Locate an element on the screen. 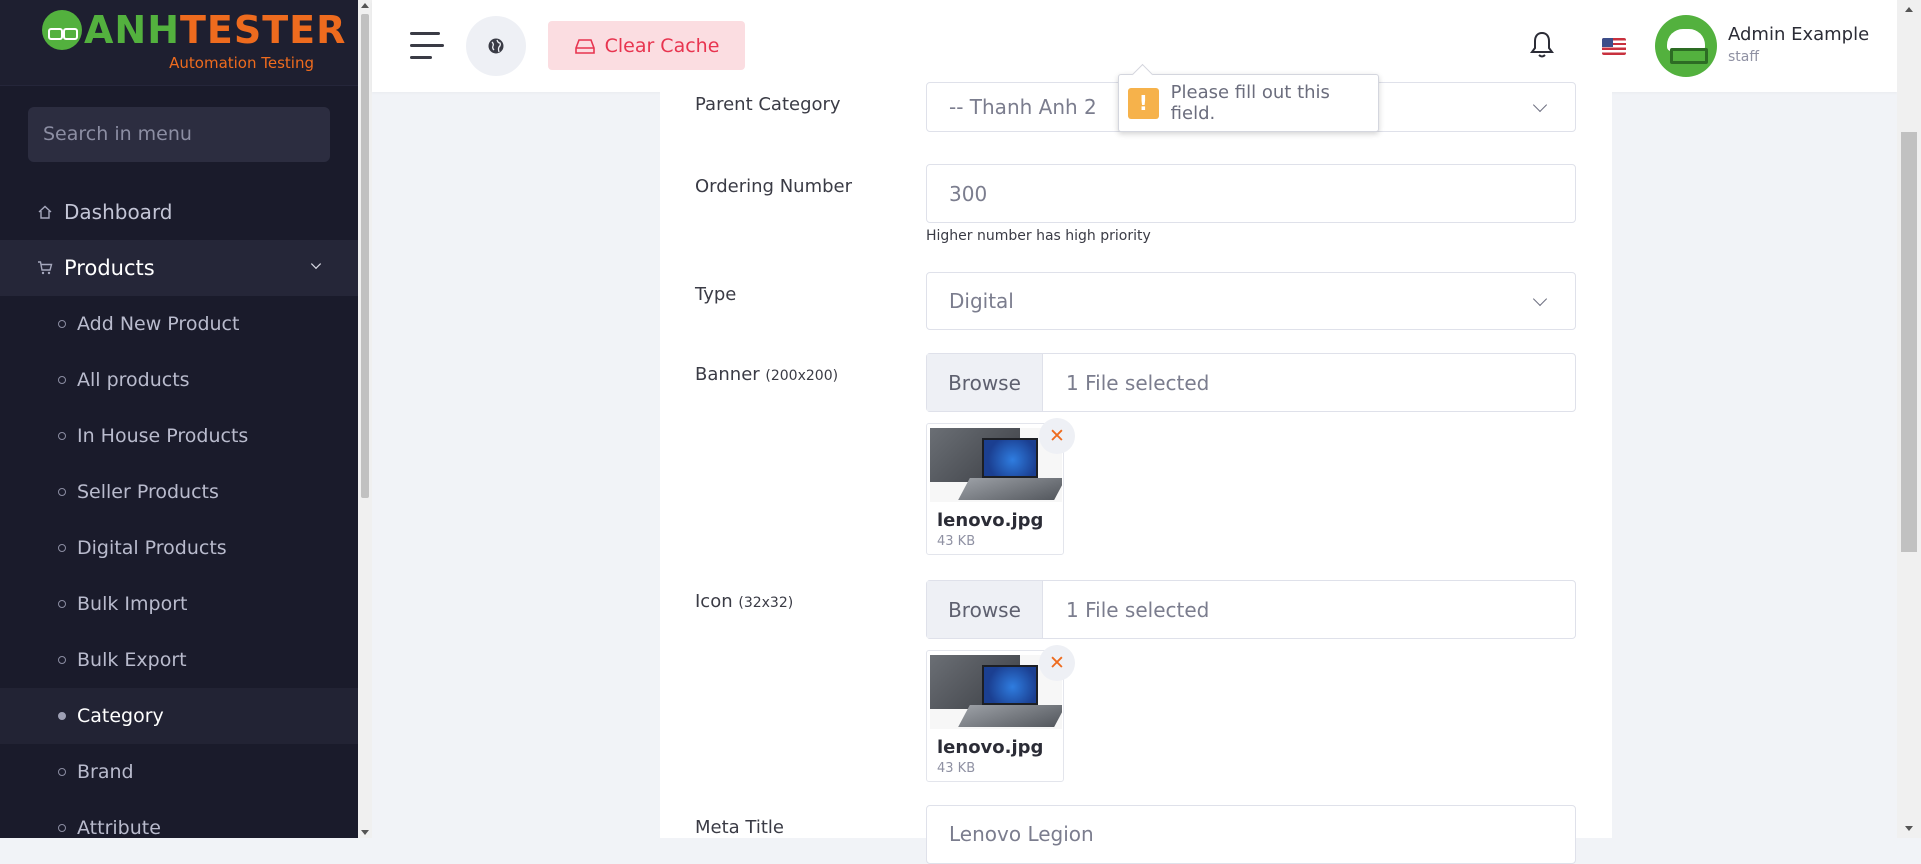  user-name: Admin Example is located at coordinates (1798, 34).